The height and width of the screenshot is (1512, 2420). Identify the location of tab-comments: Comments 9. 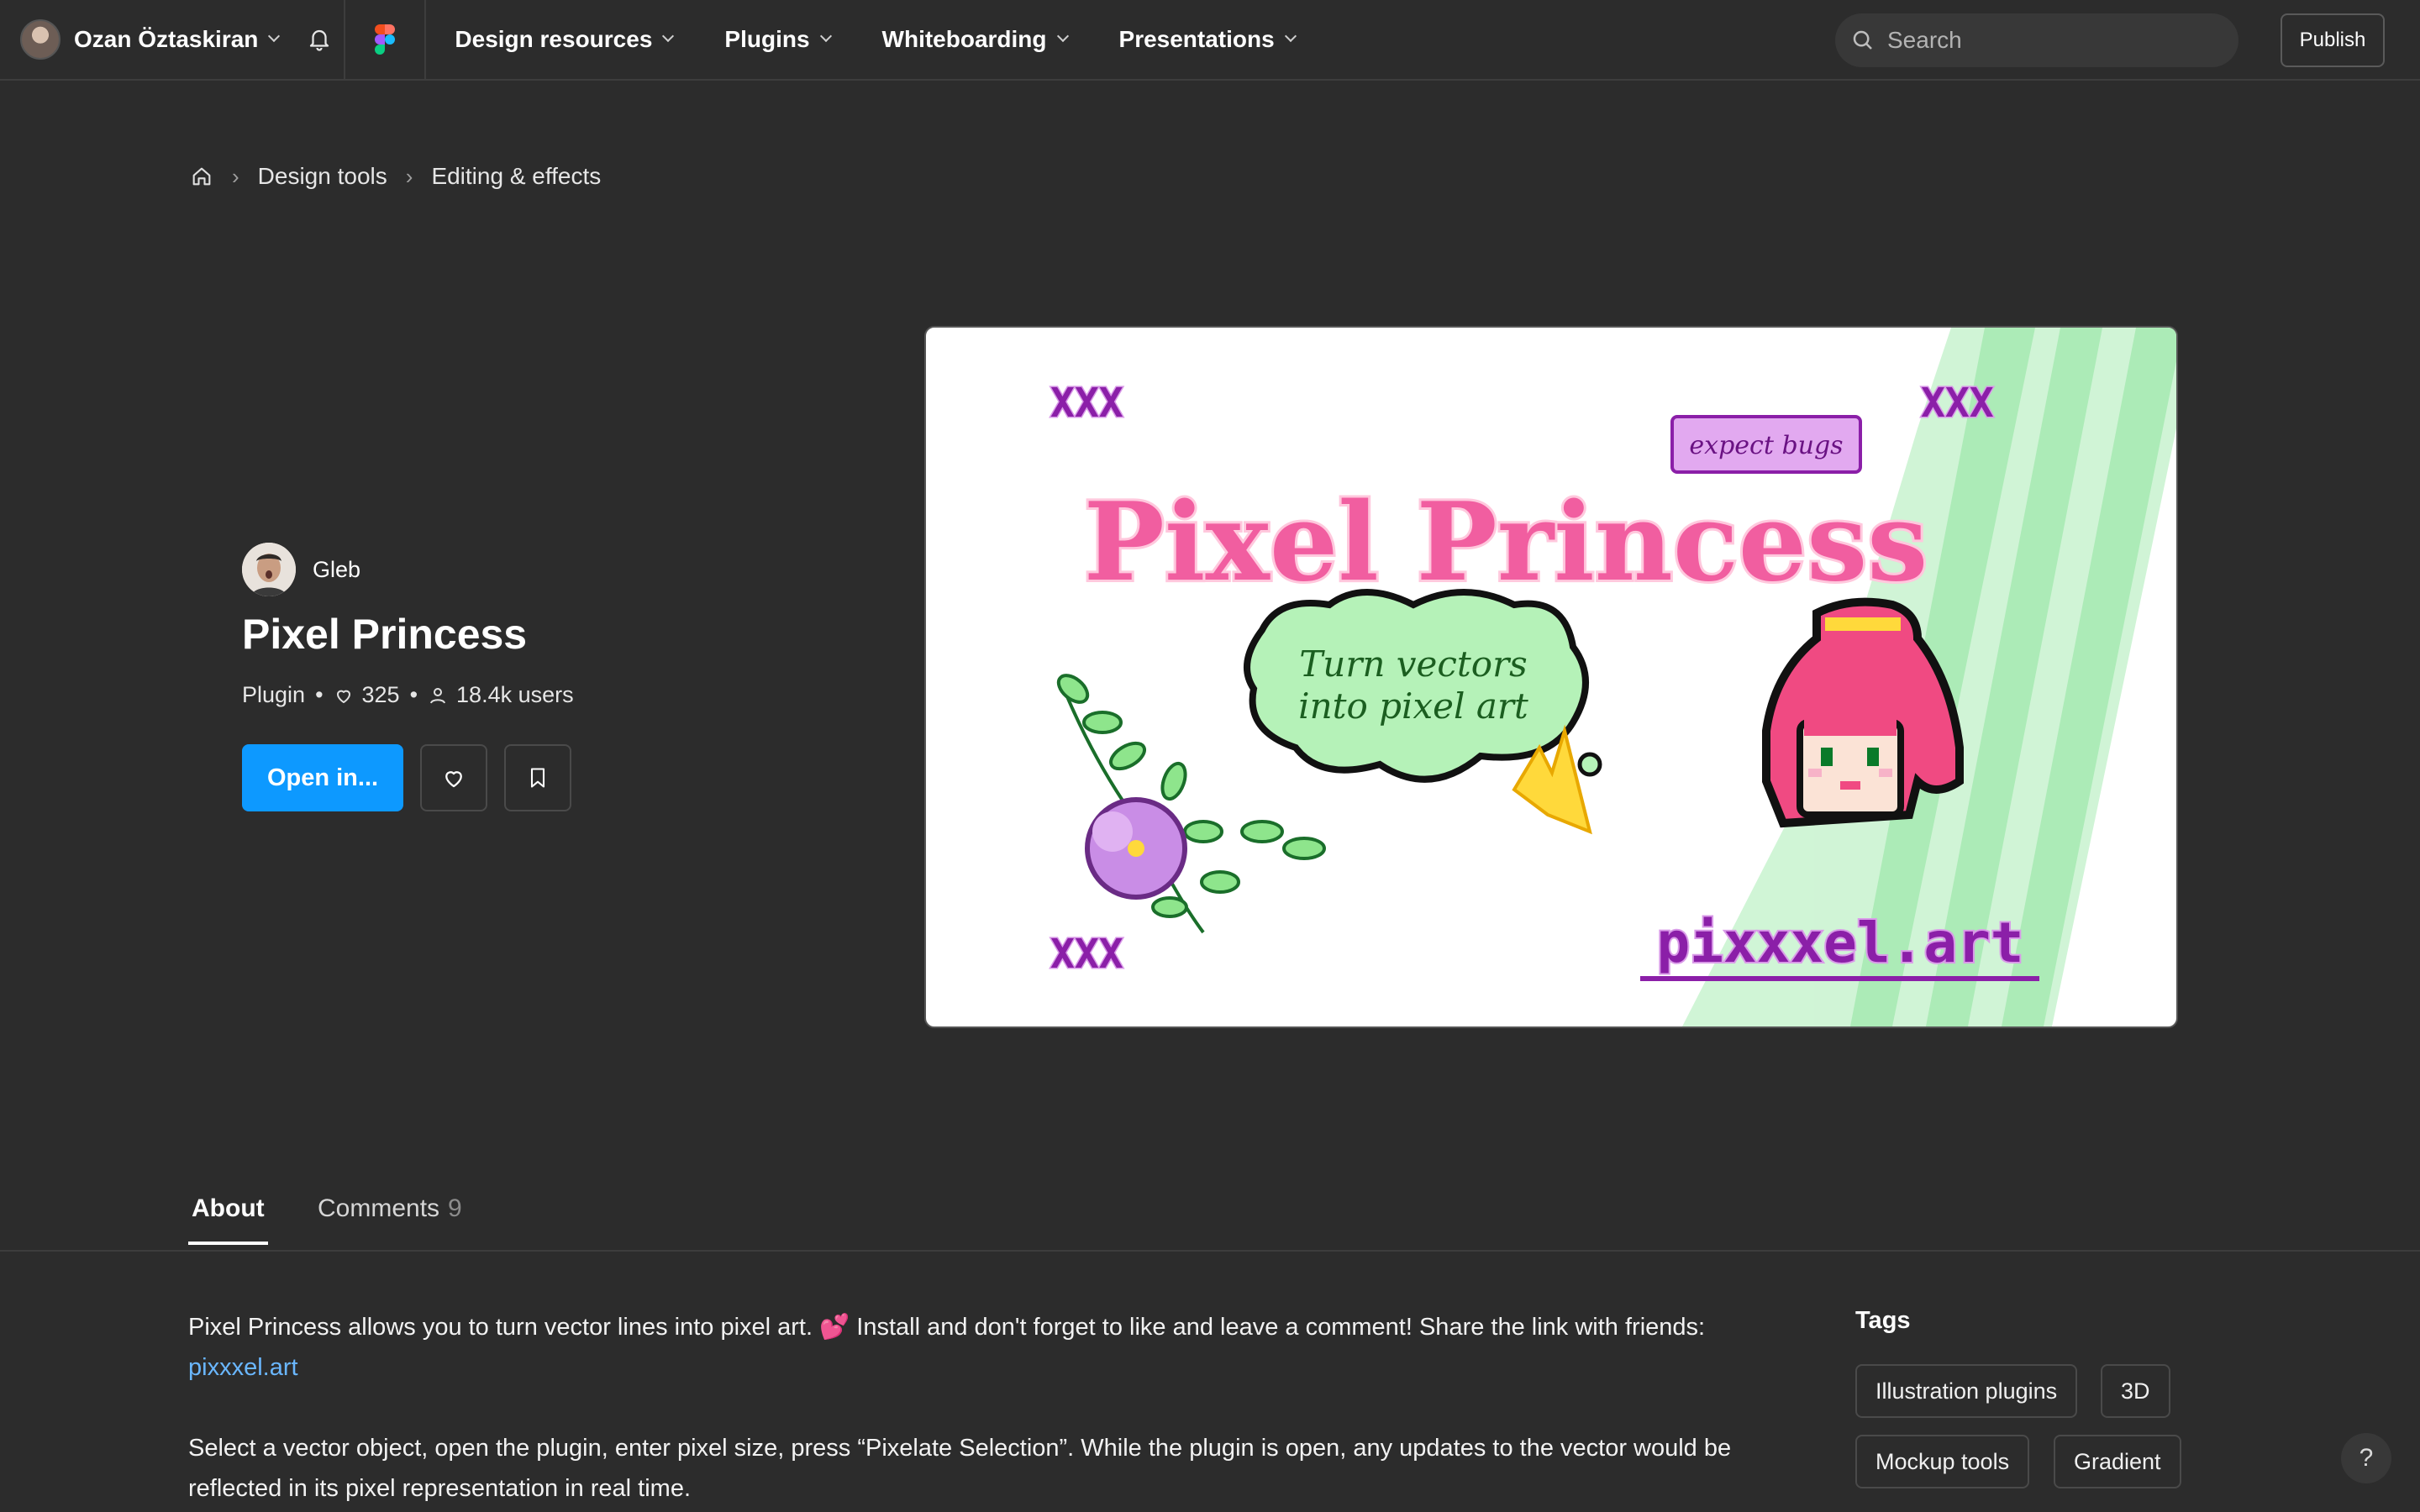
(390, 1208).